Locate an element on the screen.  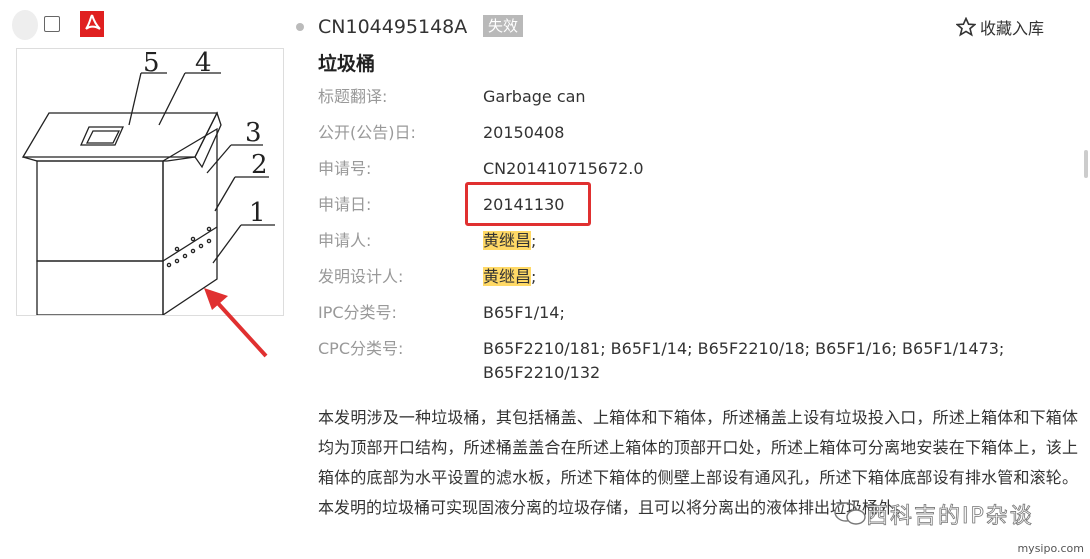
garbage-can-drawing: 5 4 3 2 1 is located at coordinates (148, 182).